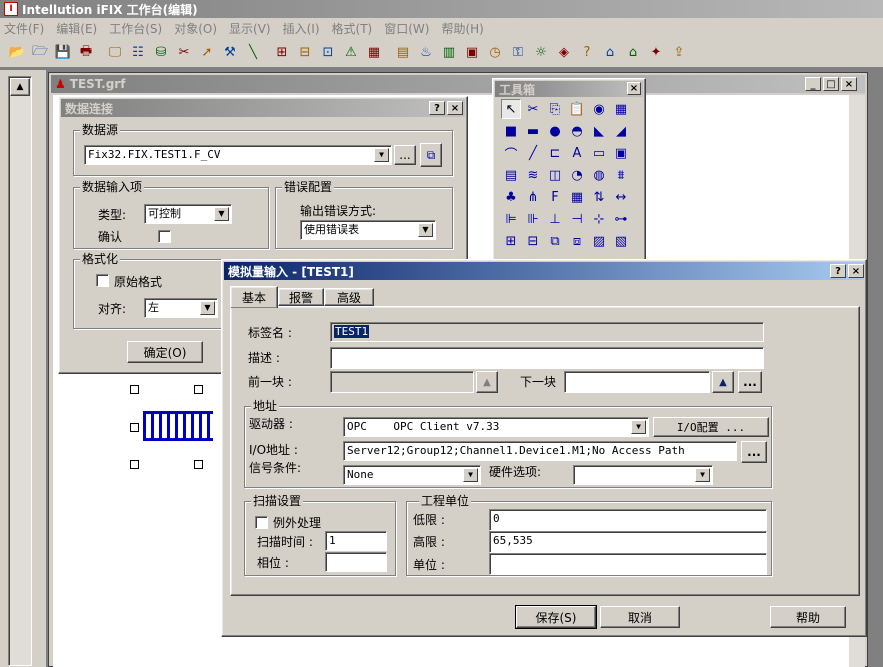 This screenshot has width=883, height=667. I want to click on key-icon: ⚿, so click(518, 53).